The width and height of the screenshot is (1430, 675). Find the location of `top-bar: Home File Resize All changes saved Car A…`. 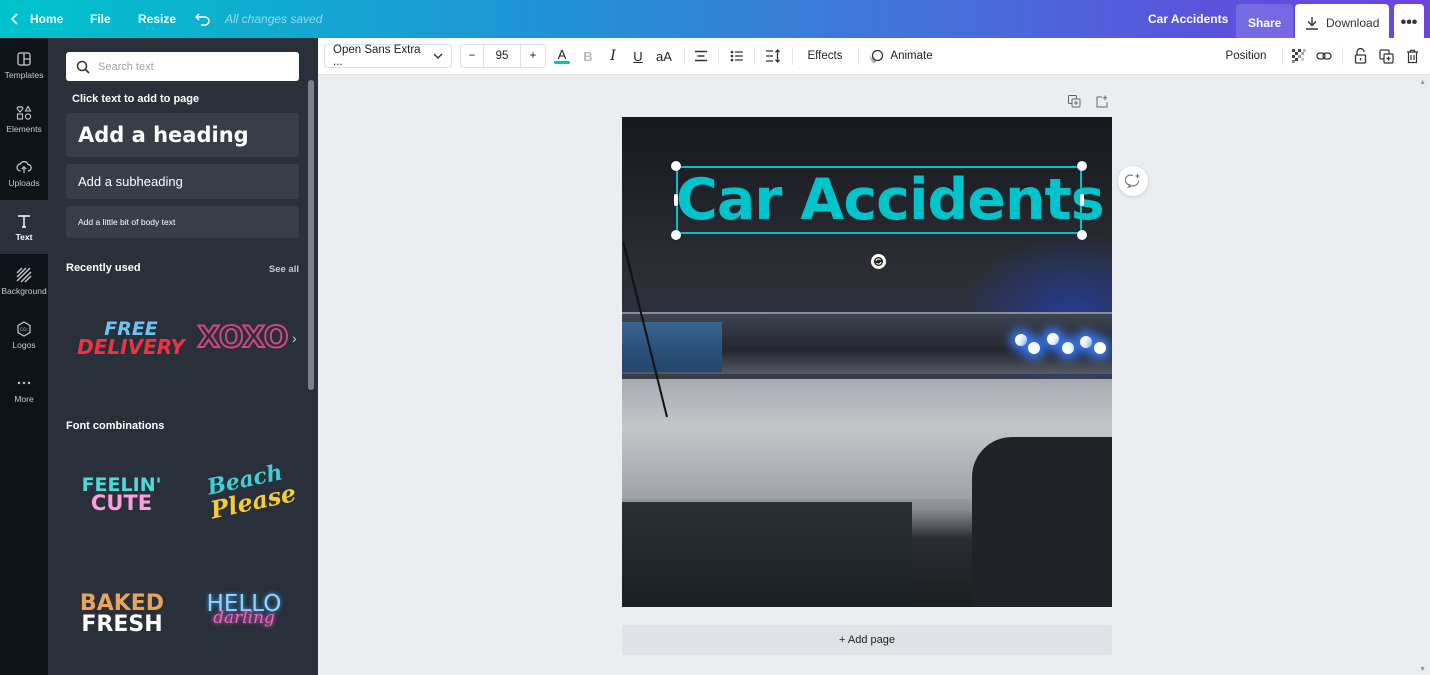

top-bar: Home File Resize All changes saved Car A… is located at coordinates (715, 21).